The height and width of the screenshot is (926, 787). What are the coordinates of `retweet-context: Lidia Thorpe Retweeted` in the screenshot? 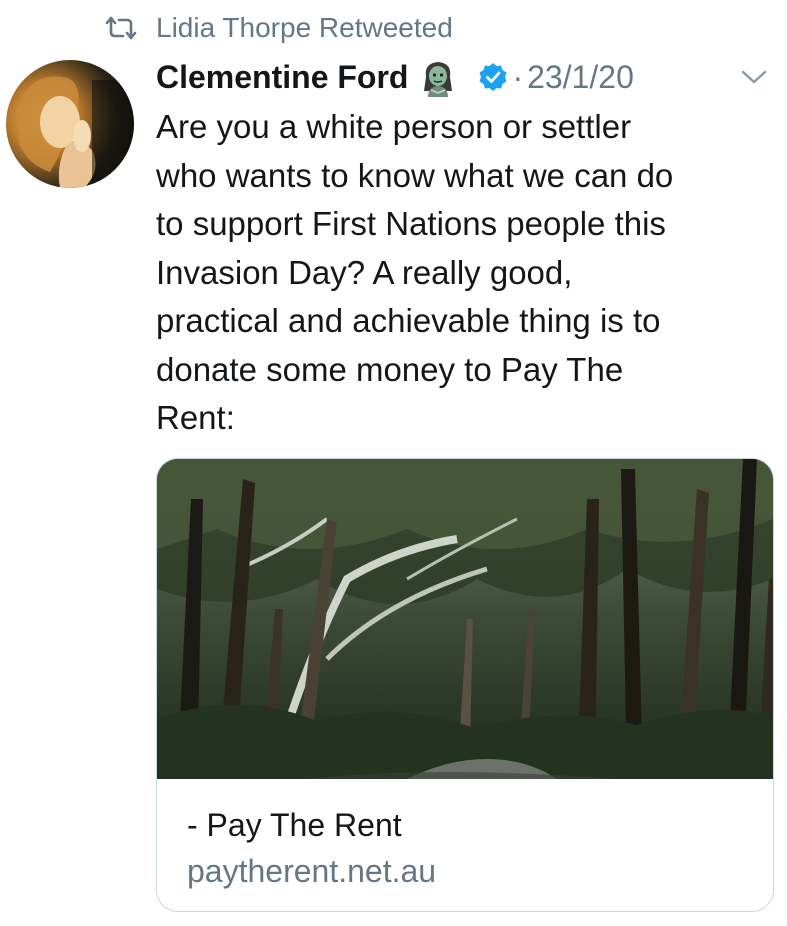 It's located at (278, 28).